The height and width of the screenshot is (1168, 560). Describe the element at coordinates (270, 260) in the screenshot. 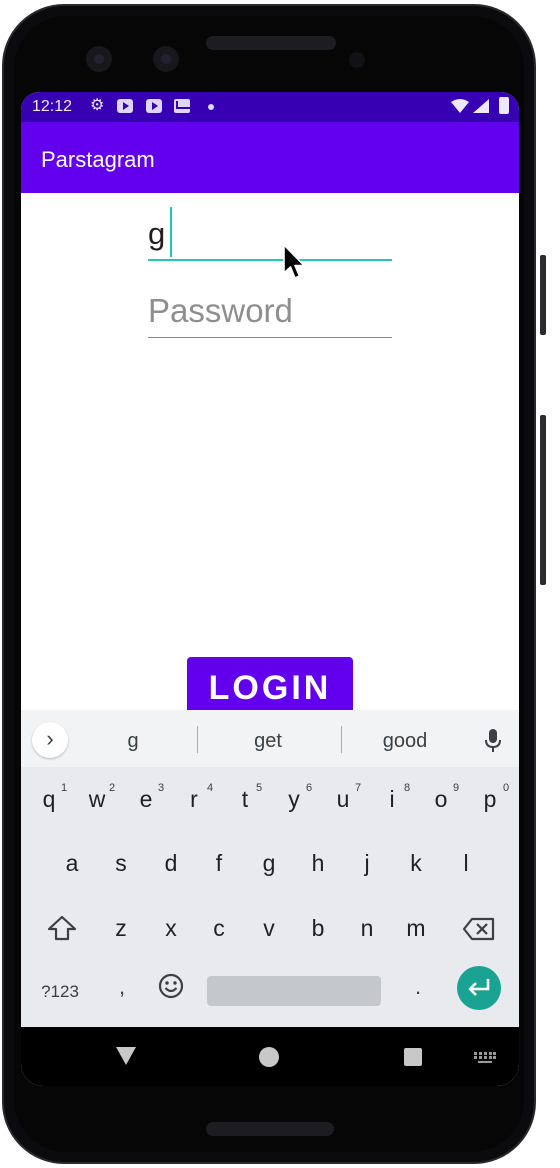

I see `username-underline` at that location.